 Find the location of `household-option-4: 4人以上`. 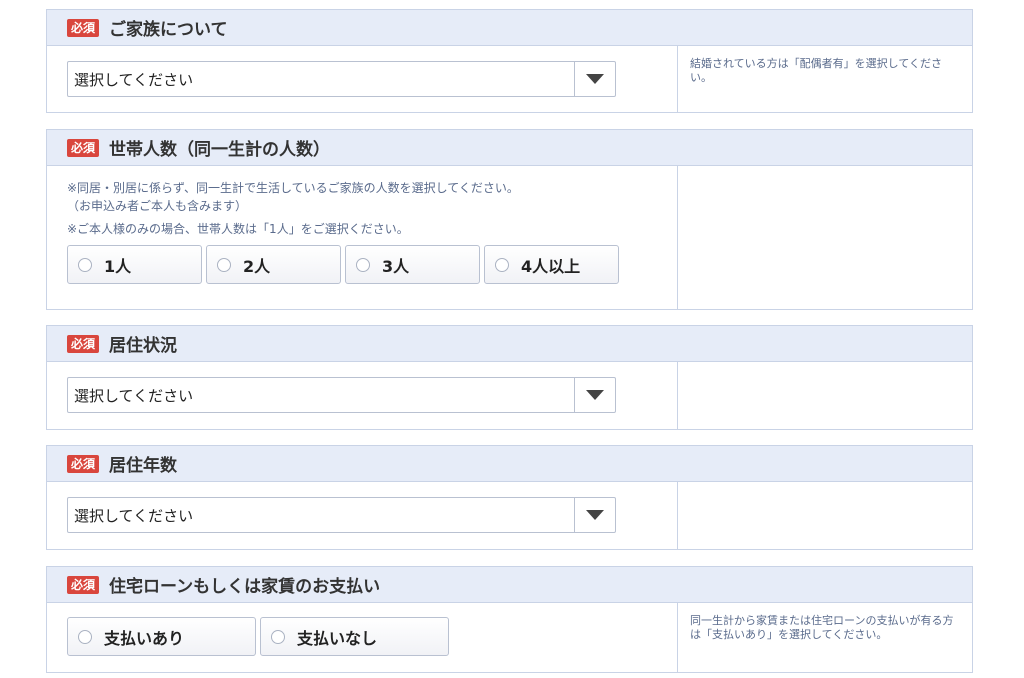

household-option-4: 4人以上 is located at coordinates (551, 264).